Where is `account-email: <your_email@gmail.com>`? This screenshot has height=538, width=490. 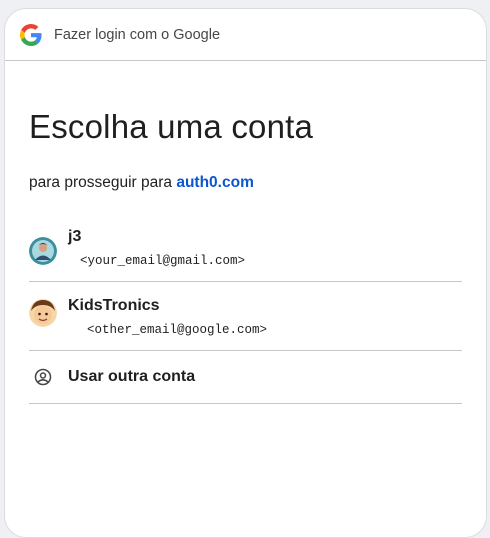 account-email: <your_email@gmail.com> is located at coordinates (163, 261).